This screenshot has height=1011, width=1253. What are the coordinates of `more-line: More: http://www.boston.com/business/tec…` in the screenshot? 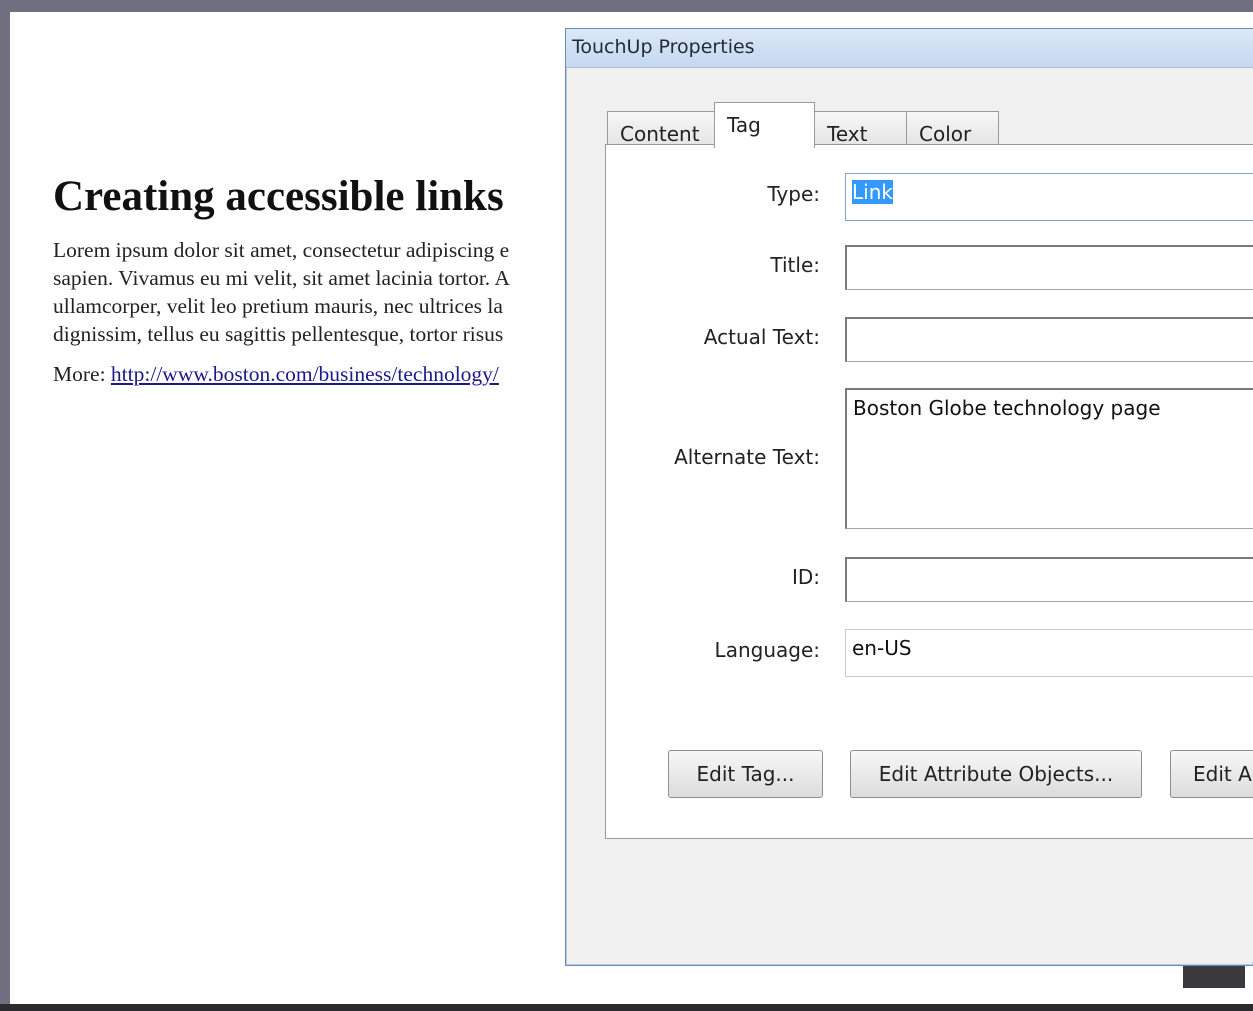 It's located at (276, 374).